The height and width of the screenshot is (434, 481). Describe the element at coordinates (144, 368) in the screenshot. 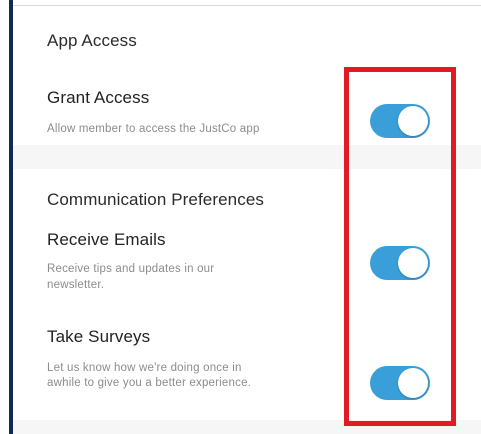

I see `take-surveys-description-line1: Let us know how we're doing once in` at that location.